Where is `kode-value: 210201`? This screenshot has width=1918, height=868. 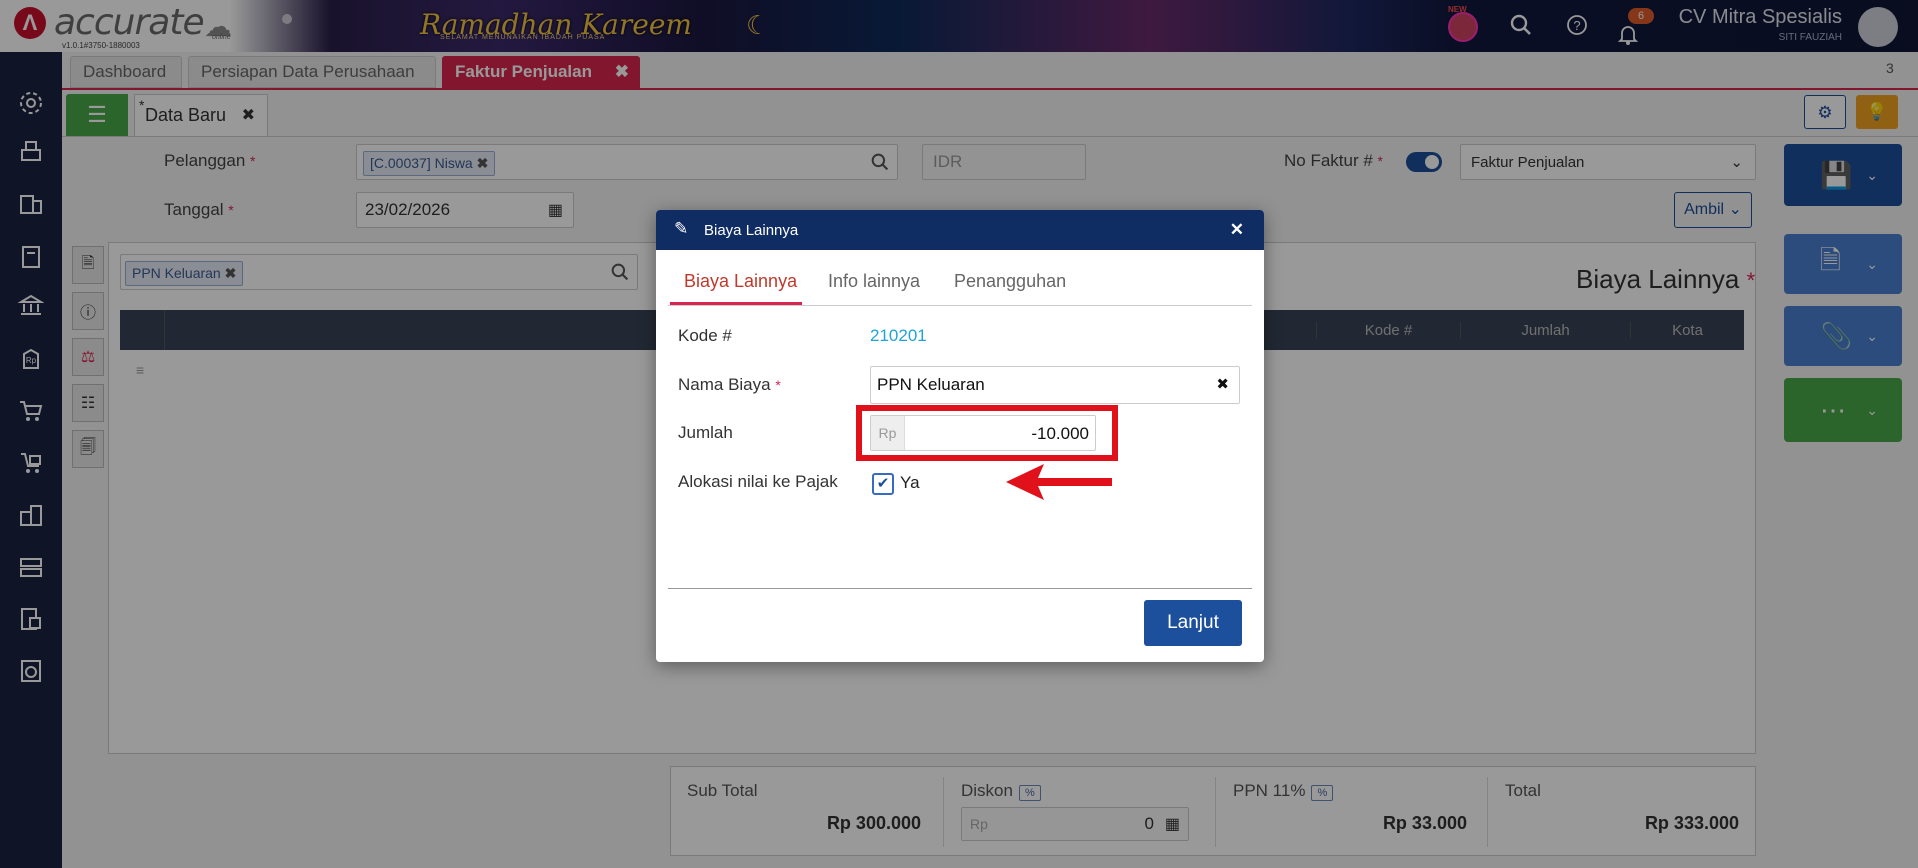 kode-value: 210201 is located at coordinates (898, 335).